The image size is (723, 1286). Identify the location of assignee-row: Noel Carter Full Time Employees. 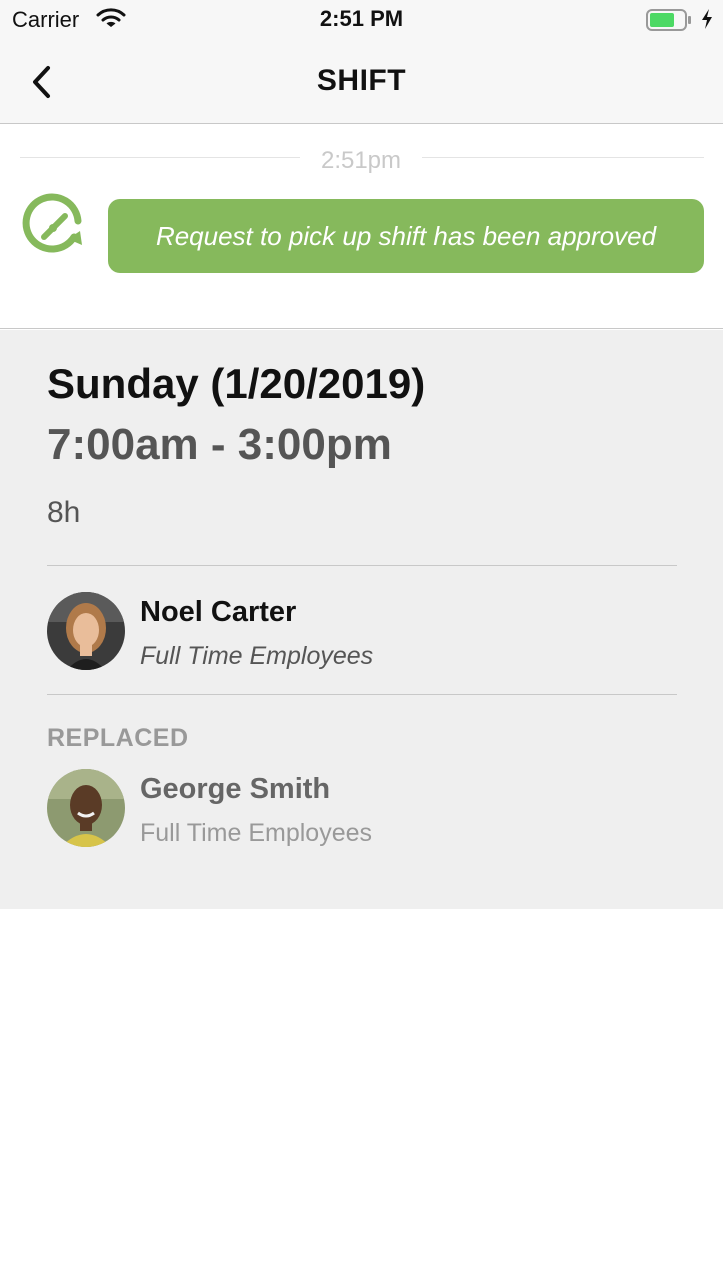
(362, 632).